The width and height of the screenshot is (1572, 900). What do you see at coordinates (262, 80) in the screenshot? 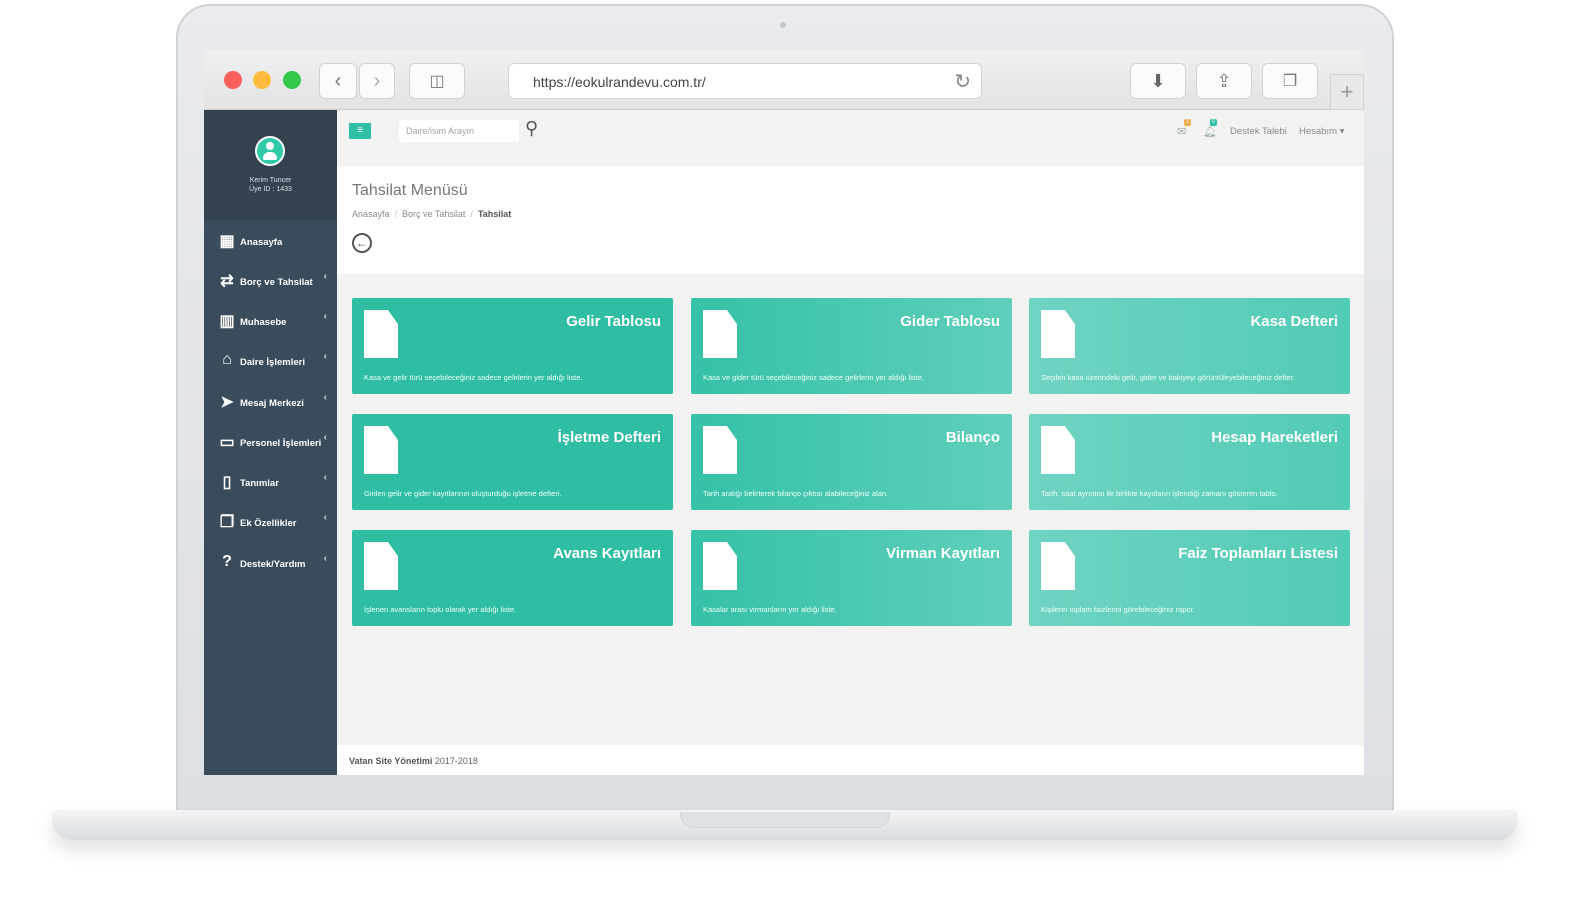
I see `minimize-window-button` at bounding box center [262, 80].